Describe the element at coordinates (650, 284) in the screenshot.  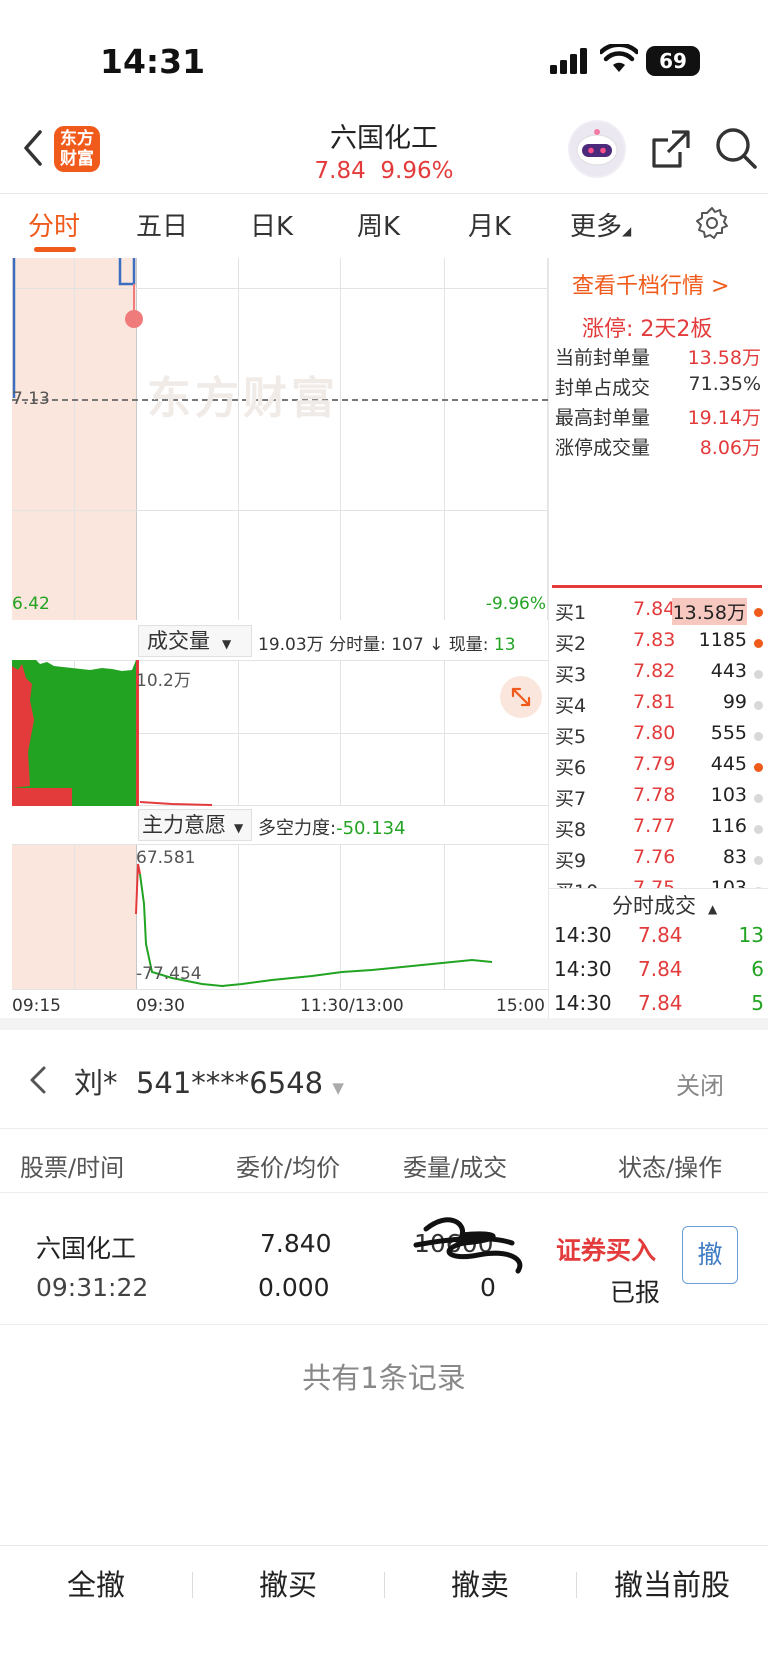
I see `depth-quotes-link: 查看千档行情 >` at that location.